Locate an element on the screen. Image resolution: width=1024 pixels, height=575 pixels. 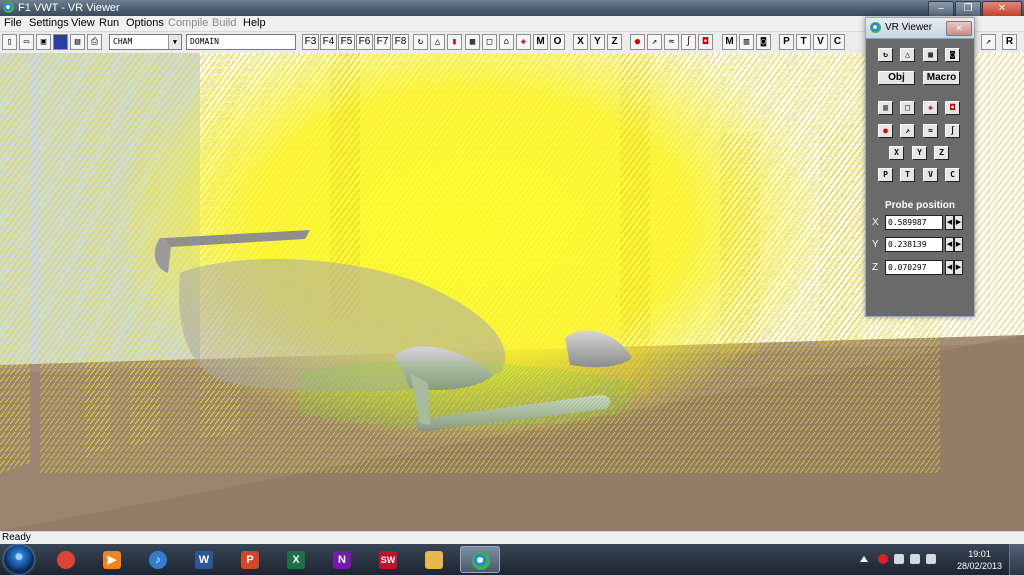
stream-button: ≈ is located at coordinates (671, 42).